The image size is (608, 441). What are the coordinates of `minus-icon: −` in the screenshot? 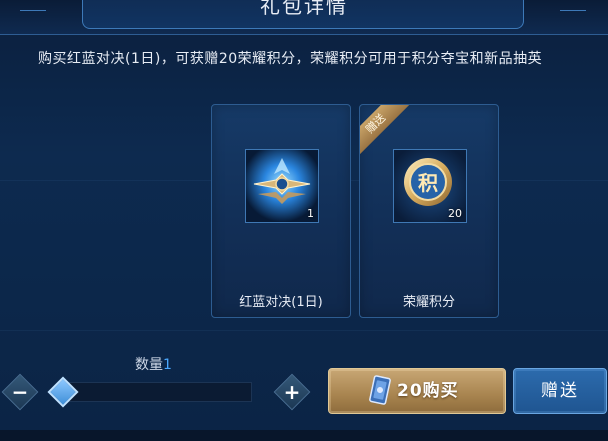 It's located at (20, 392).